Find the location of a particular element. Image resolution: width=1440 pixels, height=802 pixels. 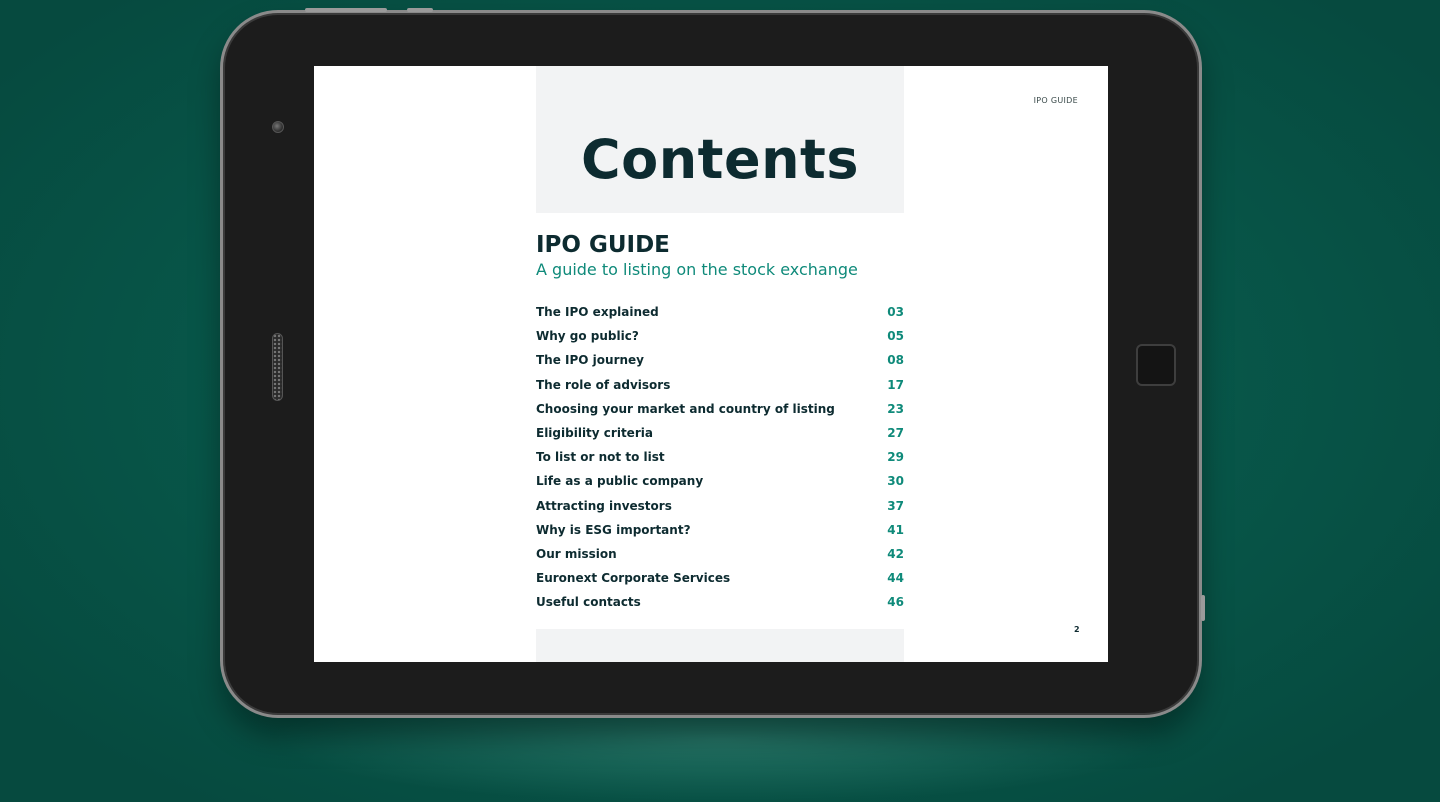

toc-item-label: The role of advisors is located at coordinates (603, 384).